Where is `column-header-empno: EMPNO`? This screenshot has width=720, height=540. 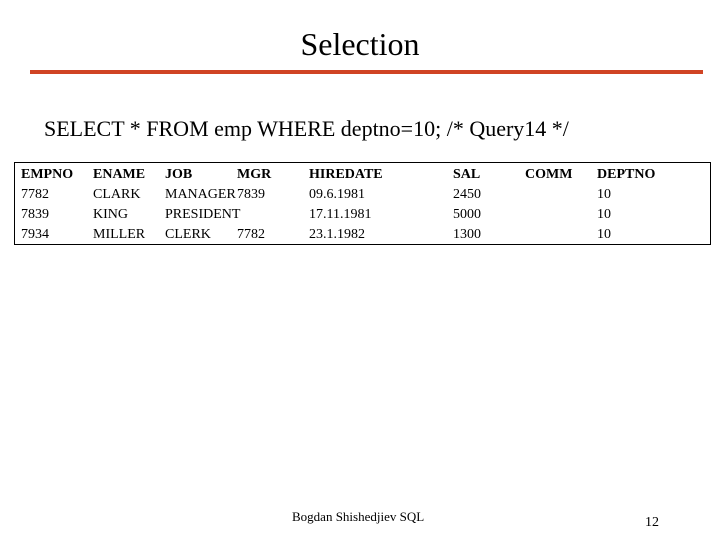 column-header-empno: EMPNO is located at coordinates (47, 174).